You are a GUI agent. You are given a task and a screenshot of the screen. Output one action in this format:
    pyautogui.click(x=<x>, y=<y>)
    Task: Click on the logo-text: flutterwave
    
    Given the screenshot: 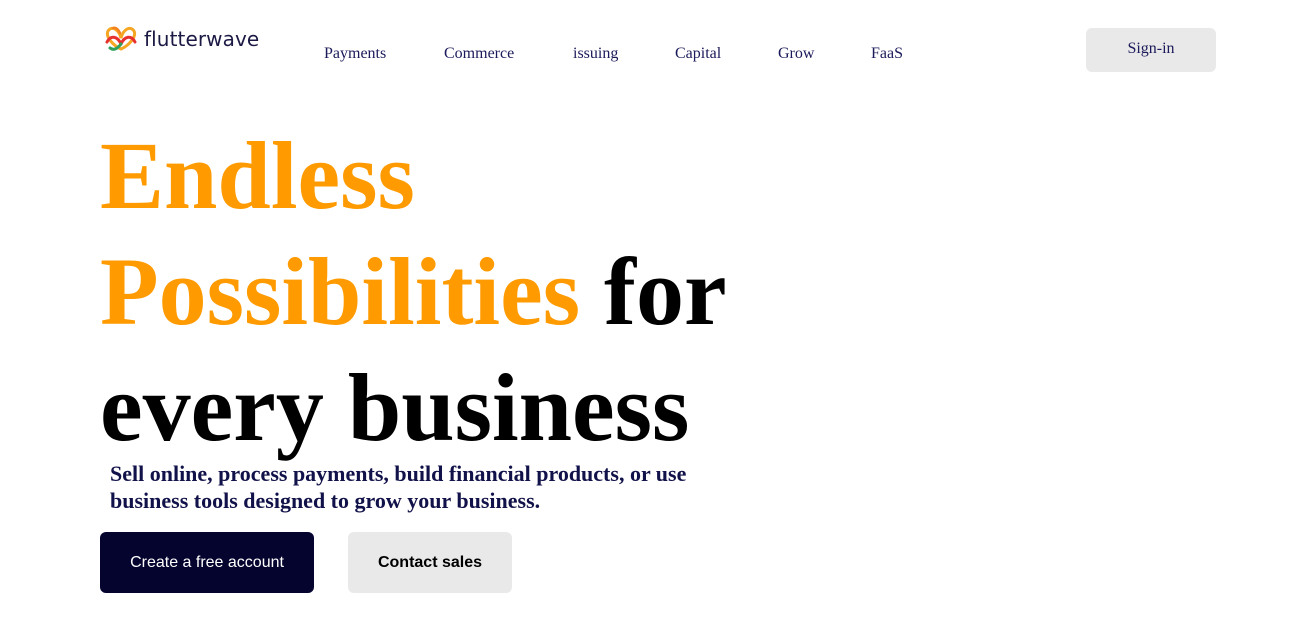 What is the action you would take?
    pyautogui.click(x=202, y=39)
    